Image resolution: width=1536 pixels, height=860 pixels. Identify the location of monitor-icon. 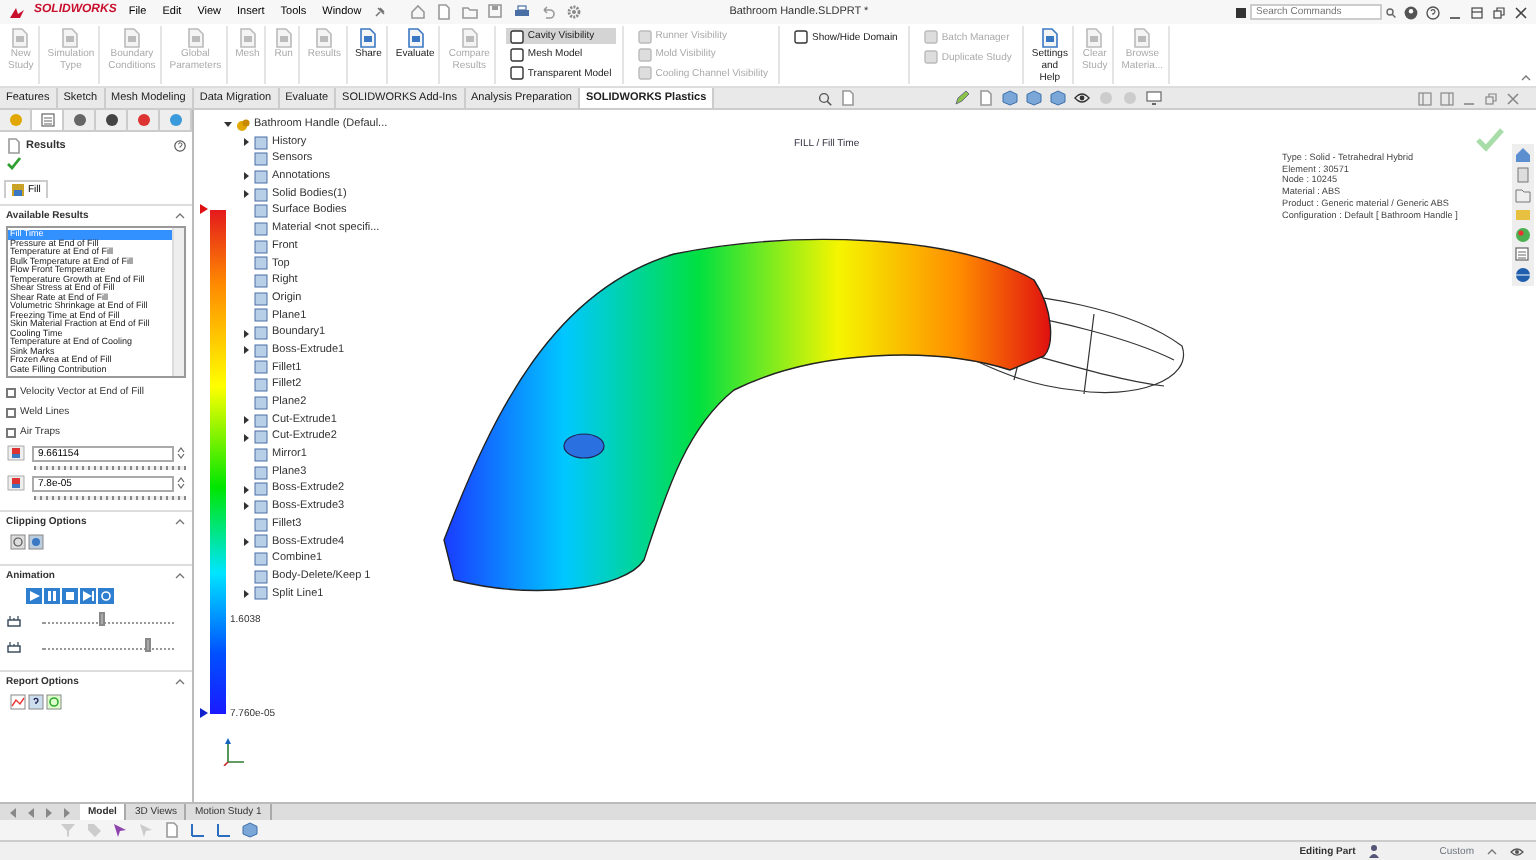
(1154, 98).